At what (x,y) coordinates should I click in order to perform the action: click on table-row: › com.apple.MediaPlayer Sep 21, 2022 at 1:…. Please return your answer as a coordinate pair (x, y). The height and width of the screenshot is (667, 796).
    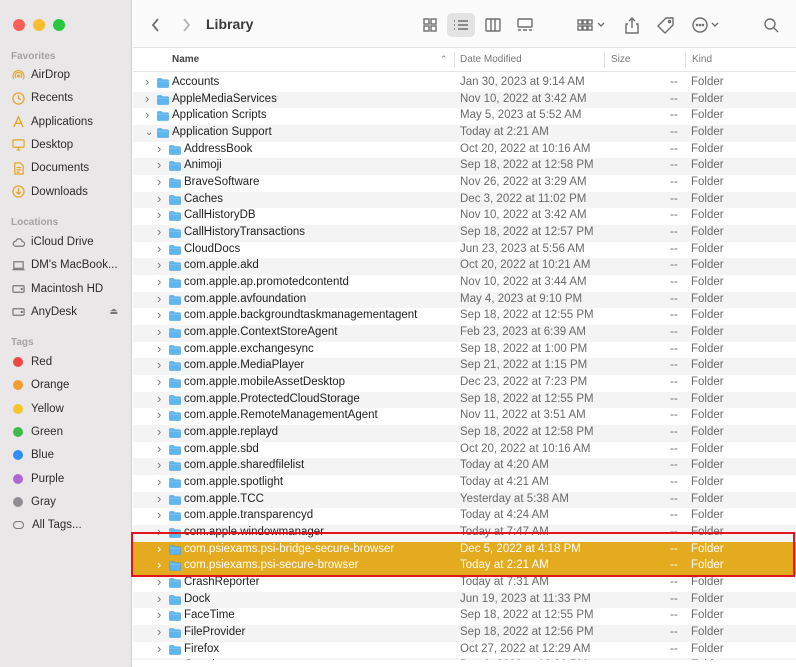
    Looking at the image, I should click on (464, 366).